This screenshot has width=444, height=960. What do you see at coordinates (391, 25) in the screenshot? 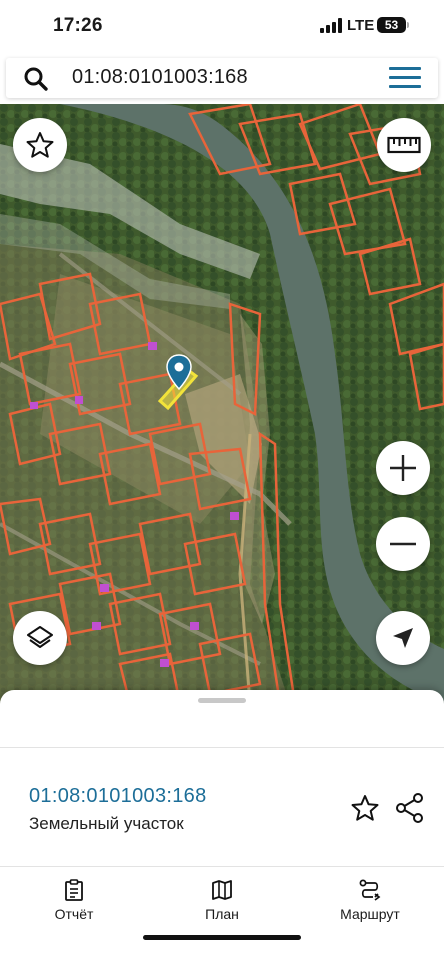
I see `battery-level: 53` at bounding box center [391, 25].